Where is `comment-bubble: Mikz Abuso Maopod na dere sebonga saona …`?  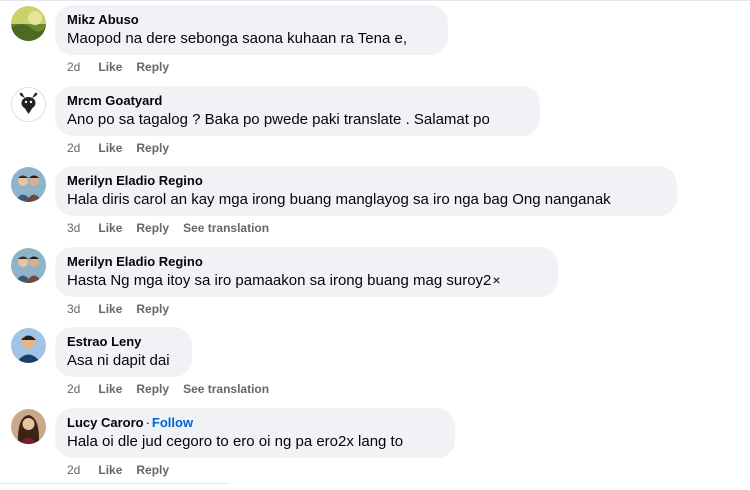
comment-bubble: Mikz Abuso Maopod na dere sebonga saona … is located at coordinates (251, 30).